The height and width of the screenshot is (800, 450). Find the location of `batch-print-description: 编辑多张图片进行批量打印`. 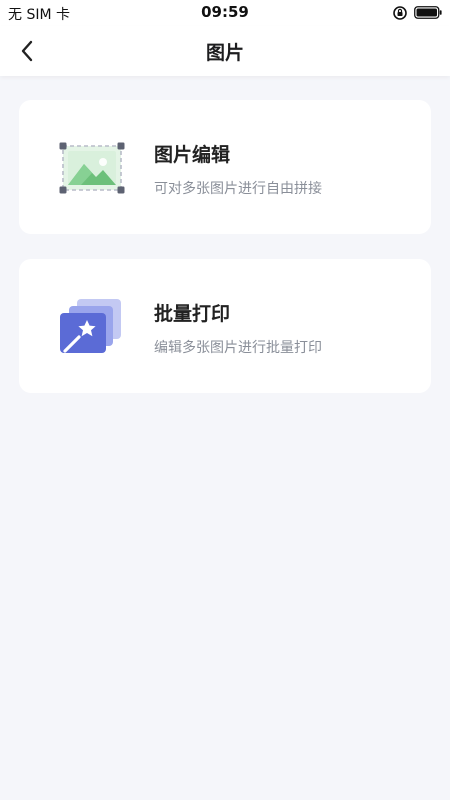

batch-print-description: 编辑多张图片进行批量打印 is located at coordinates (238, 348).